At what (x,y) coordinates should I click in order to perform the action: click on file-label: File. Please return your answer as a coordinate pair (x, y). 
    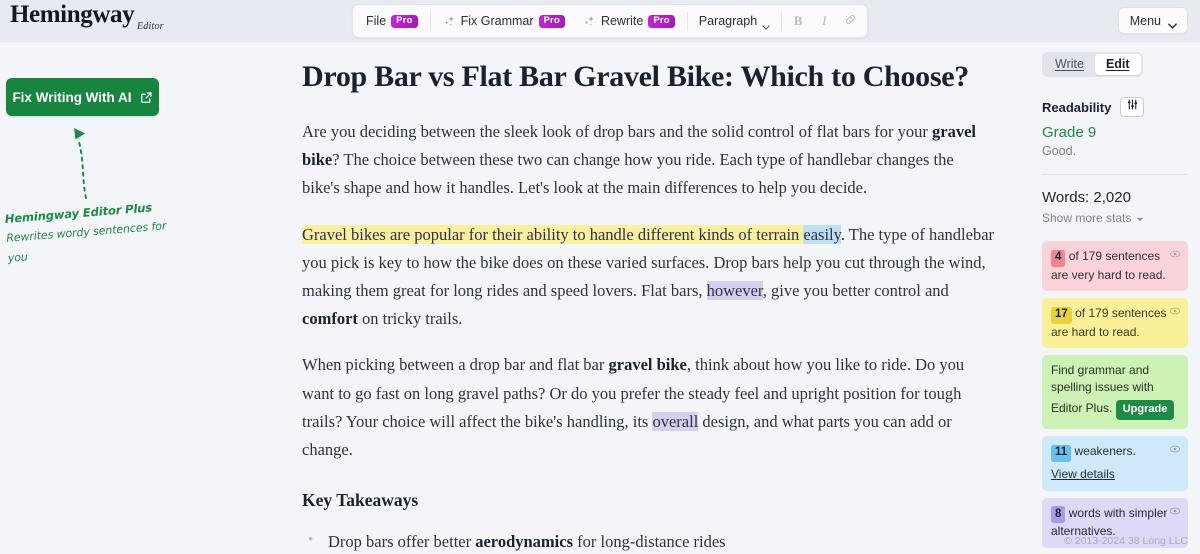
    Looking at the image, I should click on (376, 21).